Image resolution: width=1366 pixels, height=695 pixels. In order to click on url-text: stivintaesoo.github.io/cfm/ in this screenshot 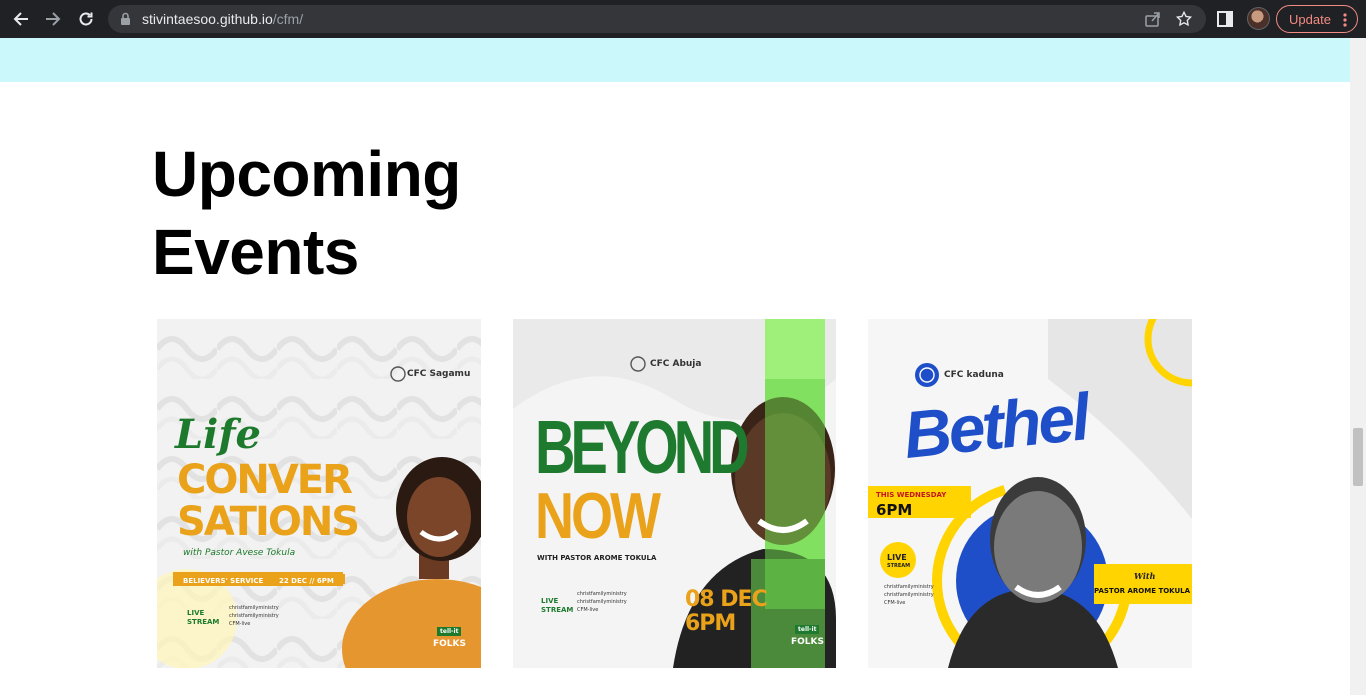, I will do `click(223, 19)`.